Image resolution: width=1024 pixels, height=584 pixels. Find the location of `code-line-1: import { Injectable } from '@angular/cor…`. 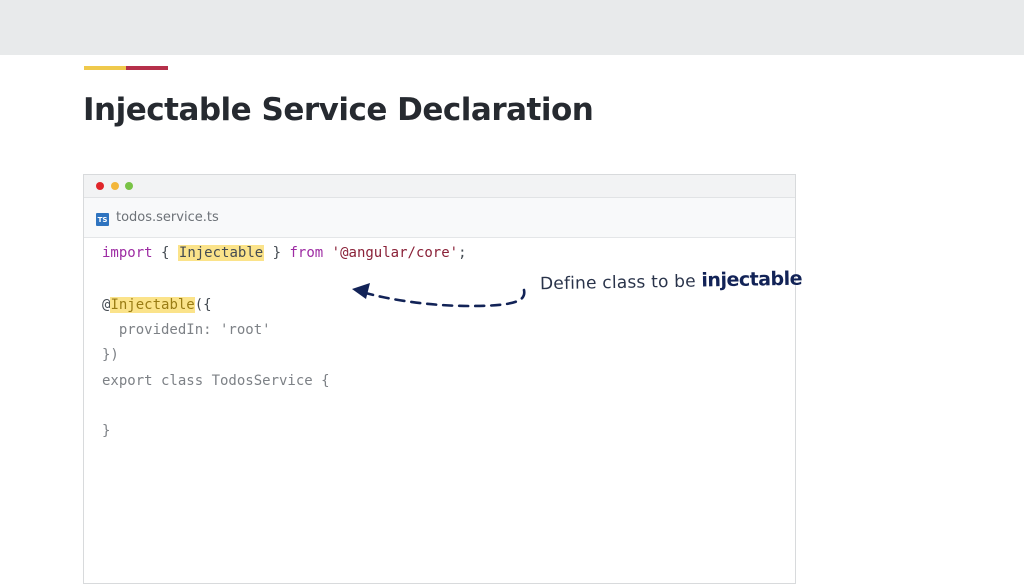

code-line-1: import { Injectable } from '@angular/cor… is located at coordinates (284, 253).